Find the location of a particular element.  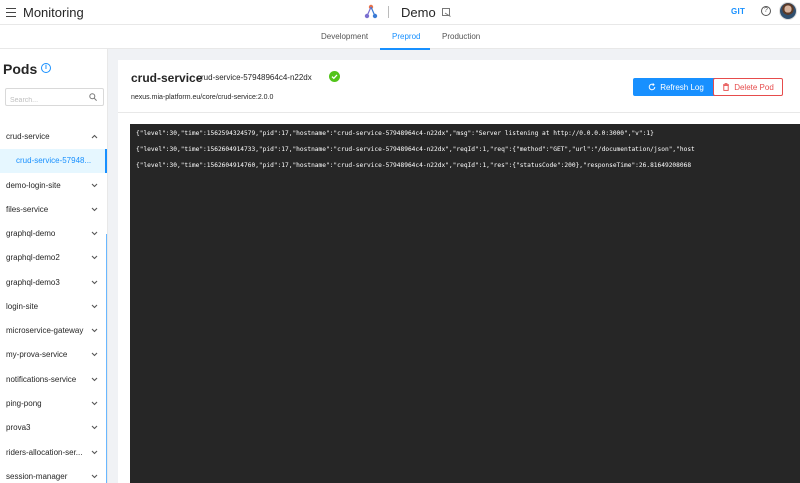

sidebar-item-label: session-manager is located at coordinates (37, 476).